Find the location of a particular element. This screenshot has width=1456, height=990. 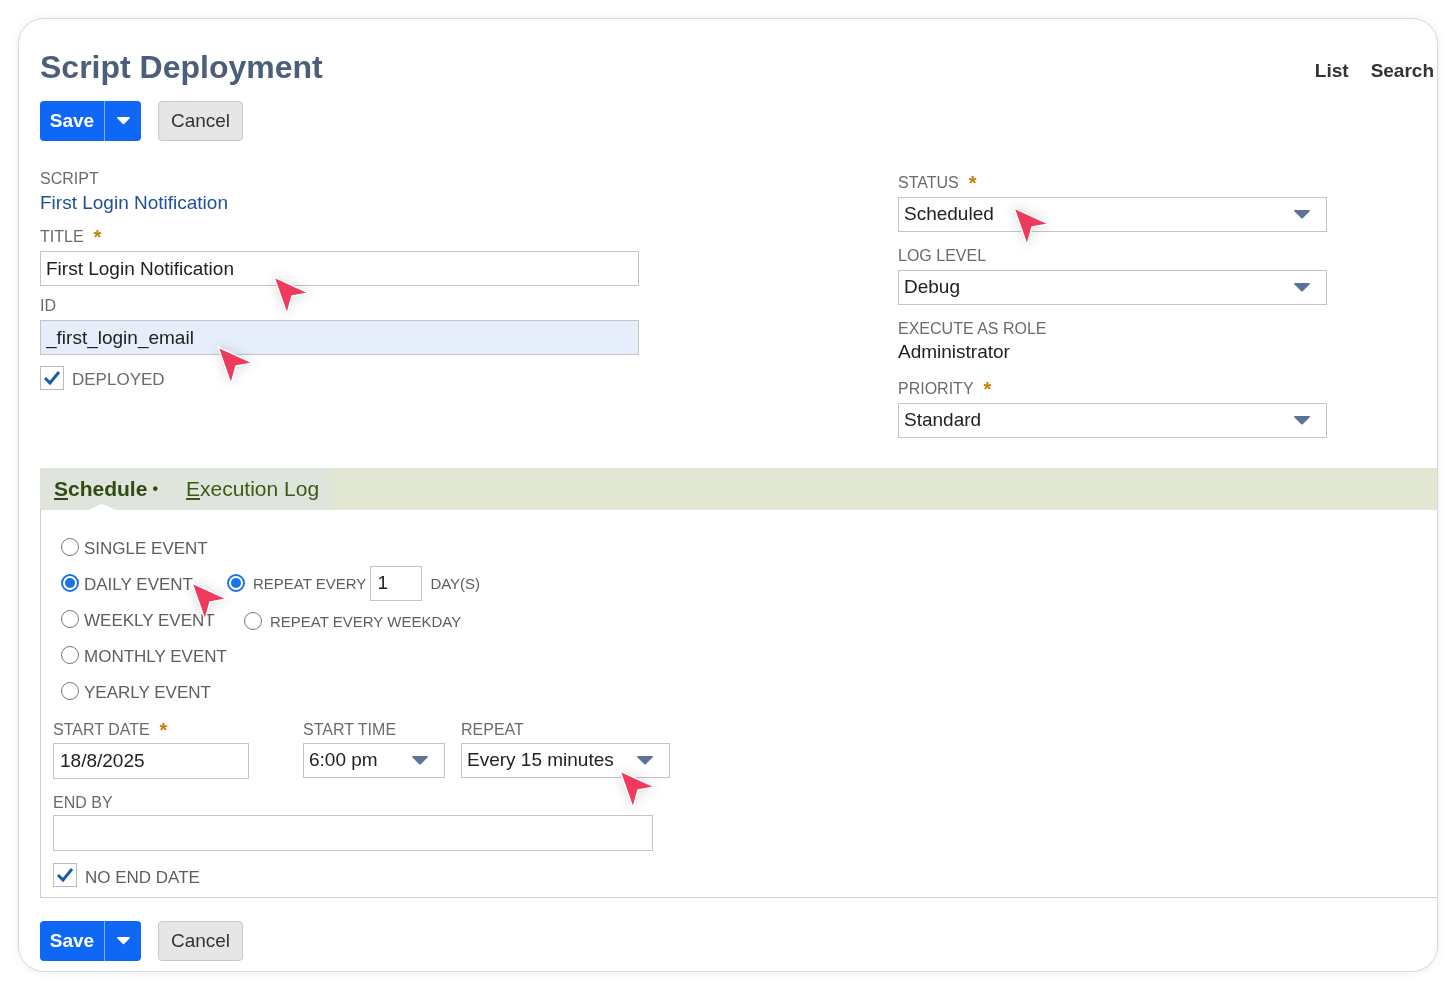

field-label: END BY is located at coordinates (83, 803).